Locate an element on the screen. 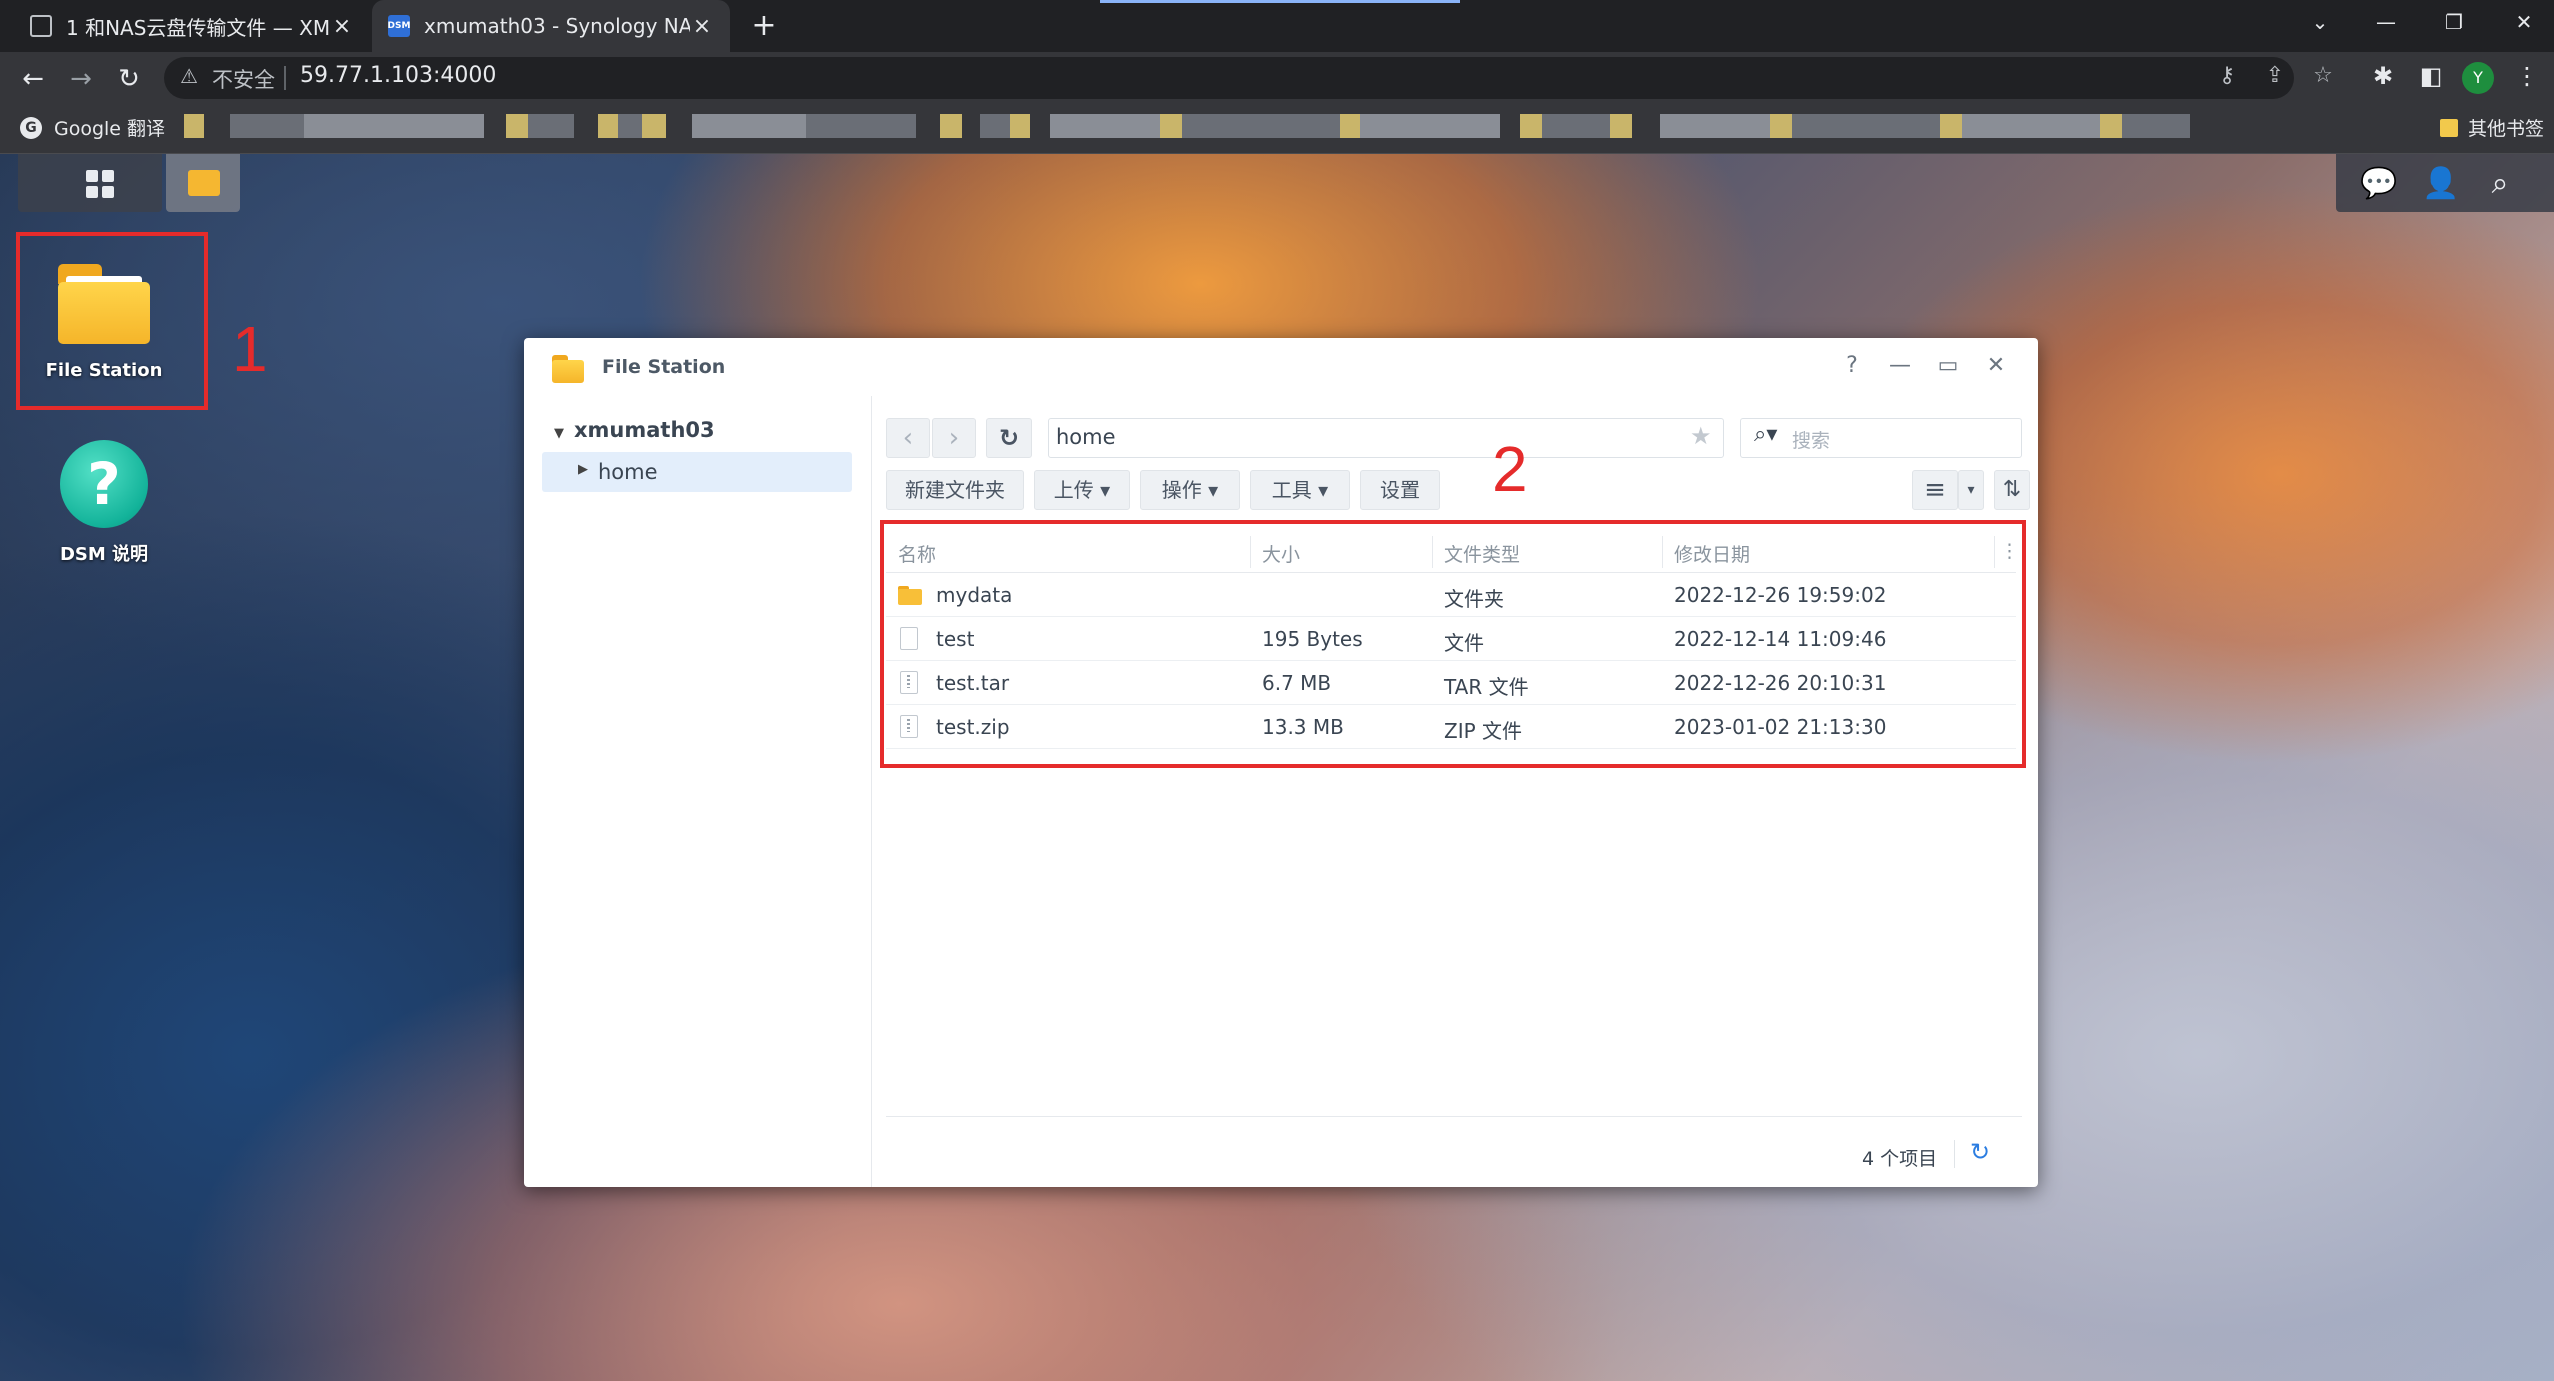  address-separator is located at coordinates (285, 78).